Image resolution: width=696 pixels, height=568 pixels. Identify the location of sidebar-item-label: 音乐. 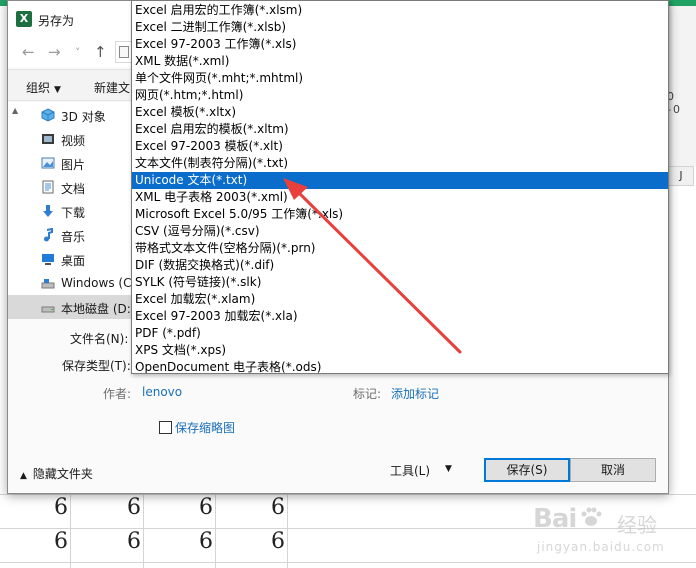
(73, 237).